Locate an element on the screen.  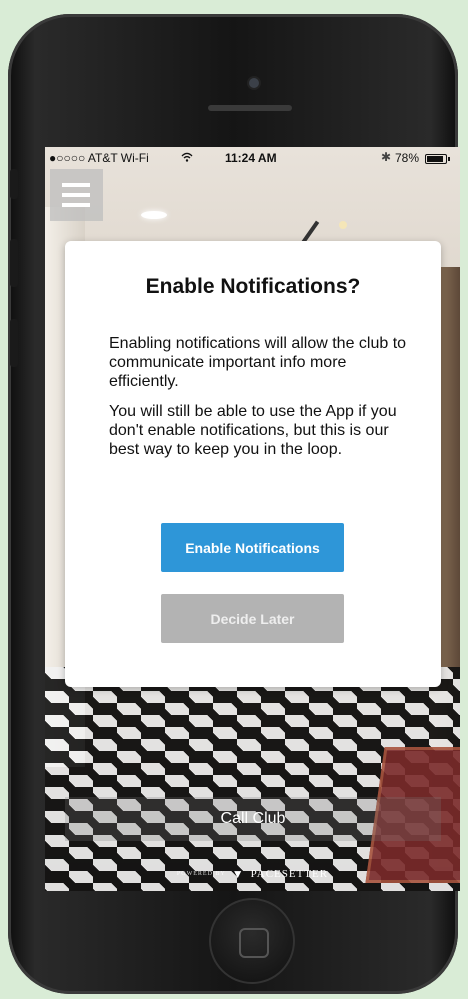
status-bar: ●○○○○ AT&T Wi-Fi 11:24 AM ✱ 78% is located at coordinates (252, 158).